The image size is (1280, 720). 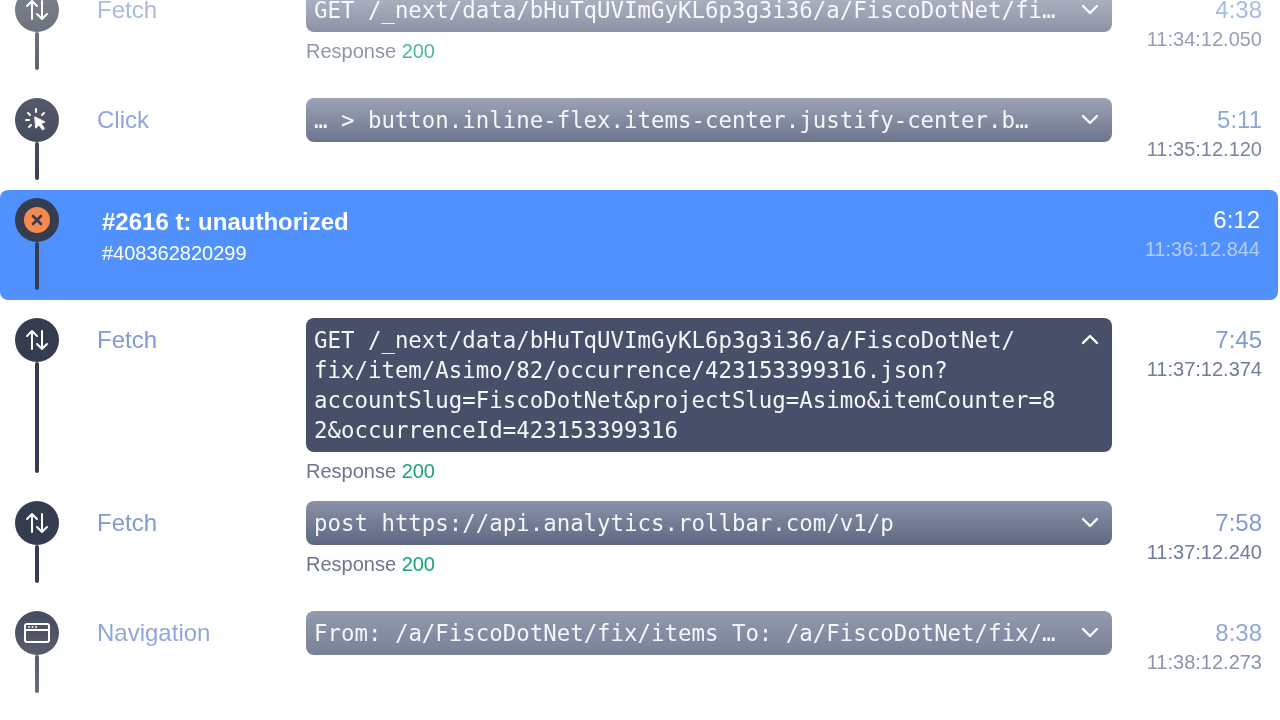 What do you see at coordinates (123, 119) in the screenshot?
I see `event-type: Click` at bounding box center [123, 119].